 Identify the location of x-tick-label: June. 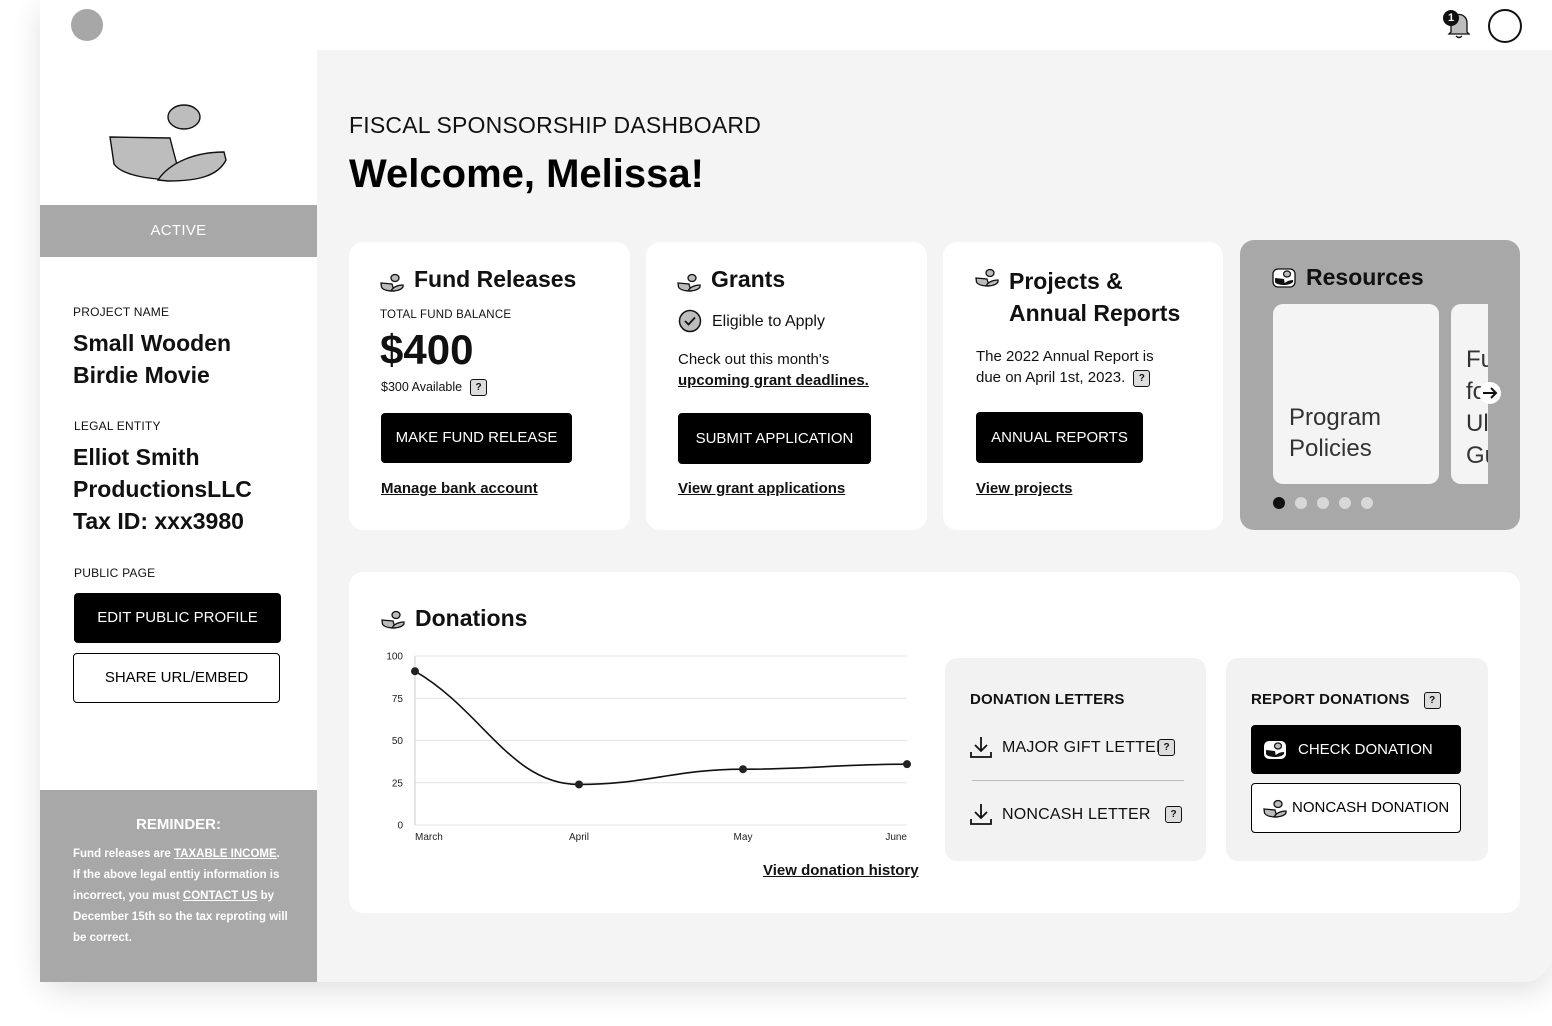
(896, 837).